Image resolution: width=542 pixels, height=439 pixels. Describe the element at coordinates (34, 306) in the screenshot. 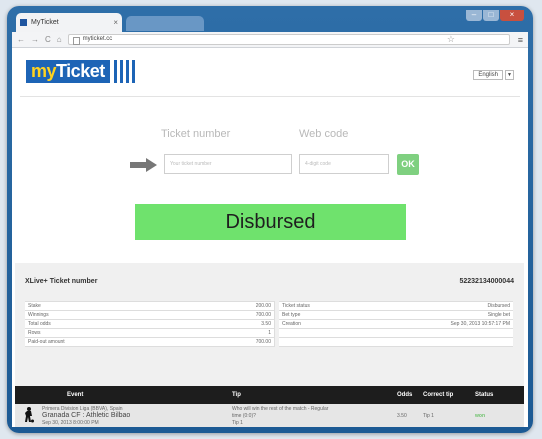

I see `row-label: Stake` at that location.